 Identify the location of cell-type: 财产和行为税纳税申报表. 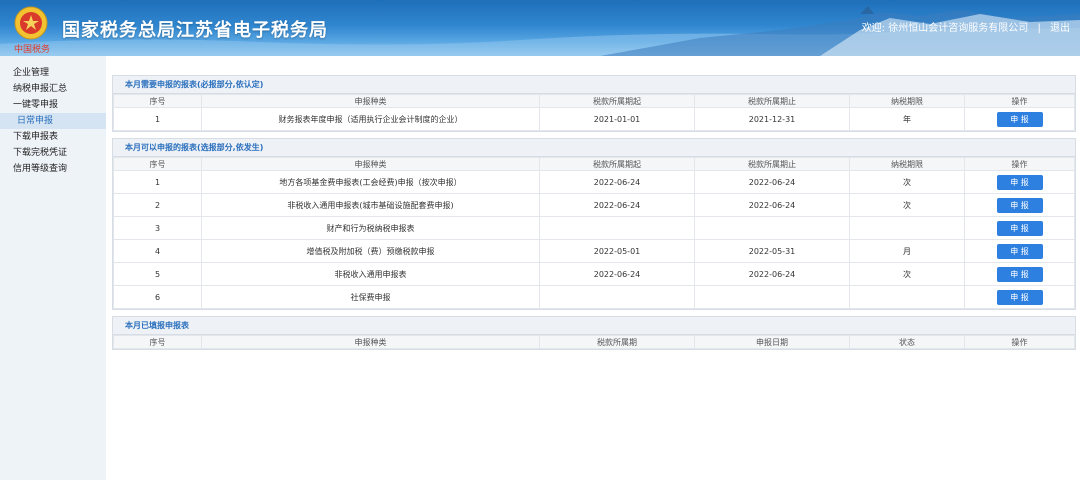
(370, 228).